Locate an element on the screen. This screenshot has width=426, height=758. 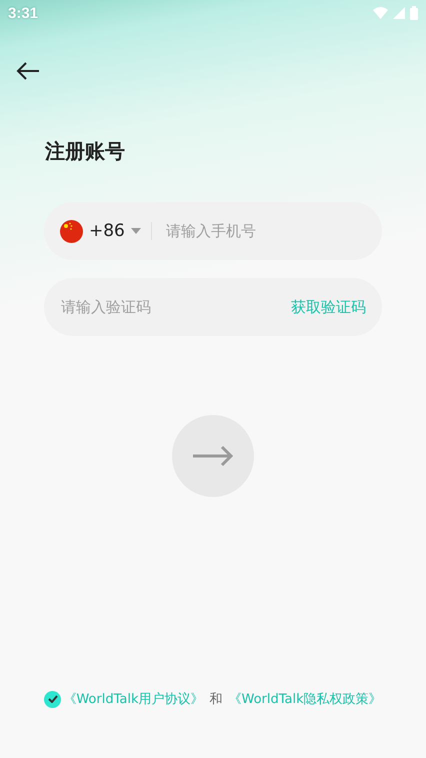
phone-input: 请输入手机号 is located at coordinates (265, 231).